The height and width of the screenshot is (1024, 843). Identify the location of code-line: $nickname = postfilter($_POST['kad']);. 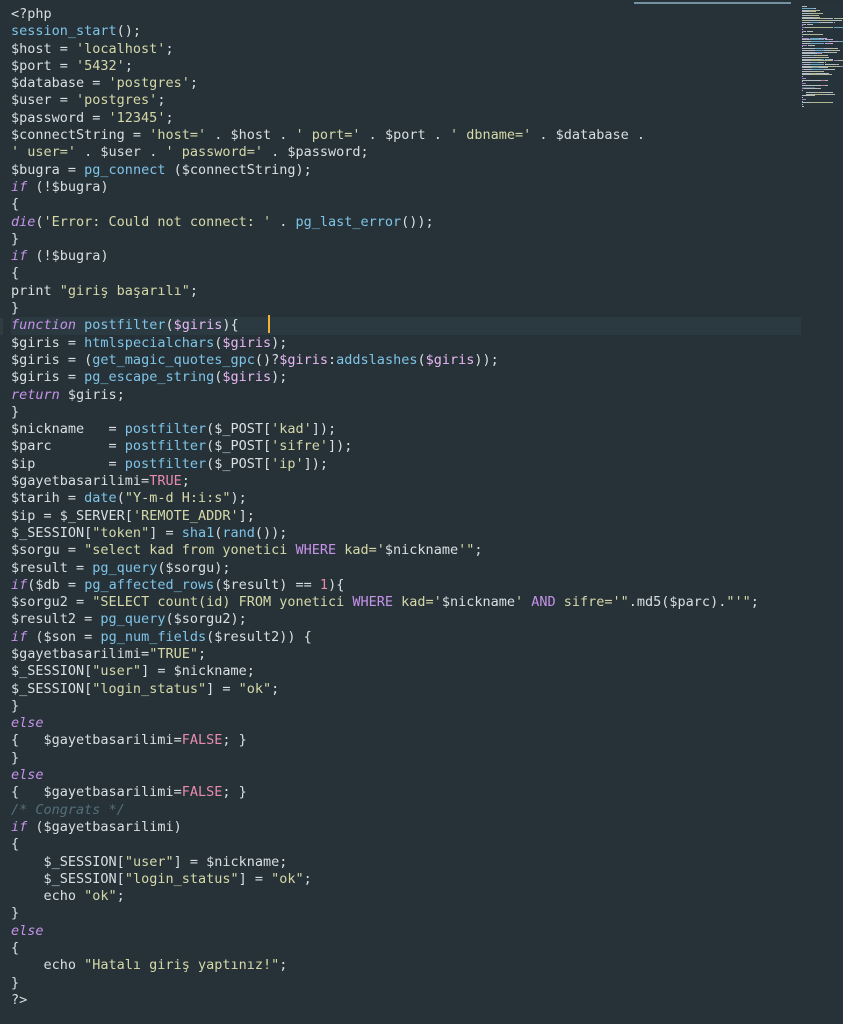
(406, 429).